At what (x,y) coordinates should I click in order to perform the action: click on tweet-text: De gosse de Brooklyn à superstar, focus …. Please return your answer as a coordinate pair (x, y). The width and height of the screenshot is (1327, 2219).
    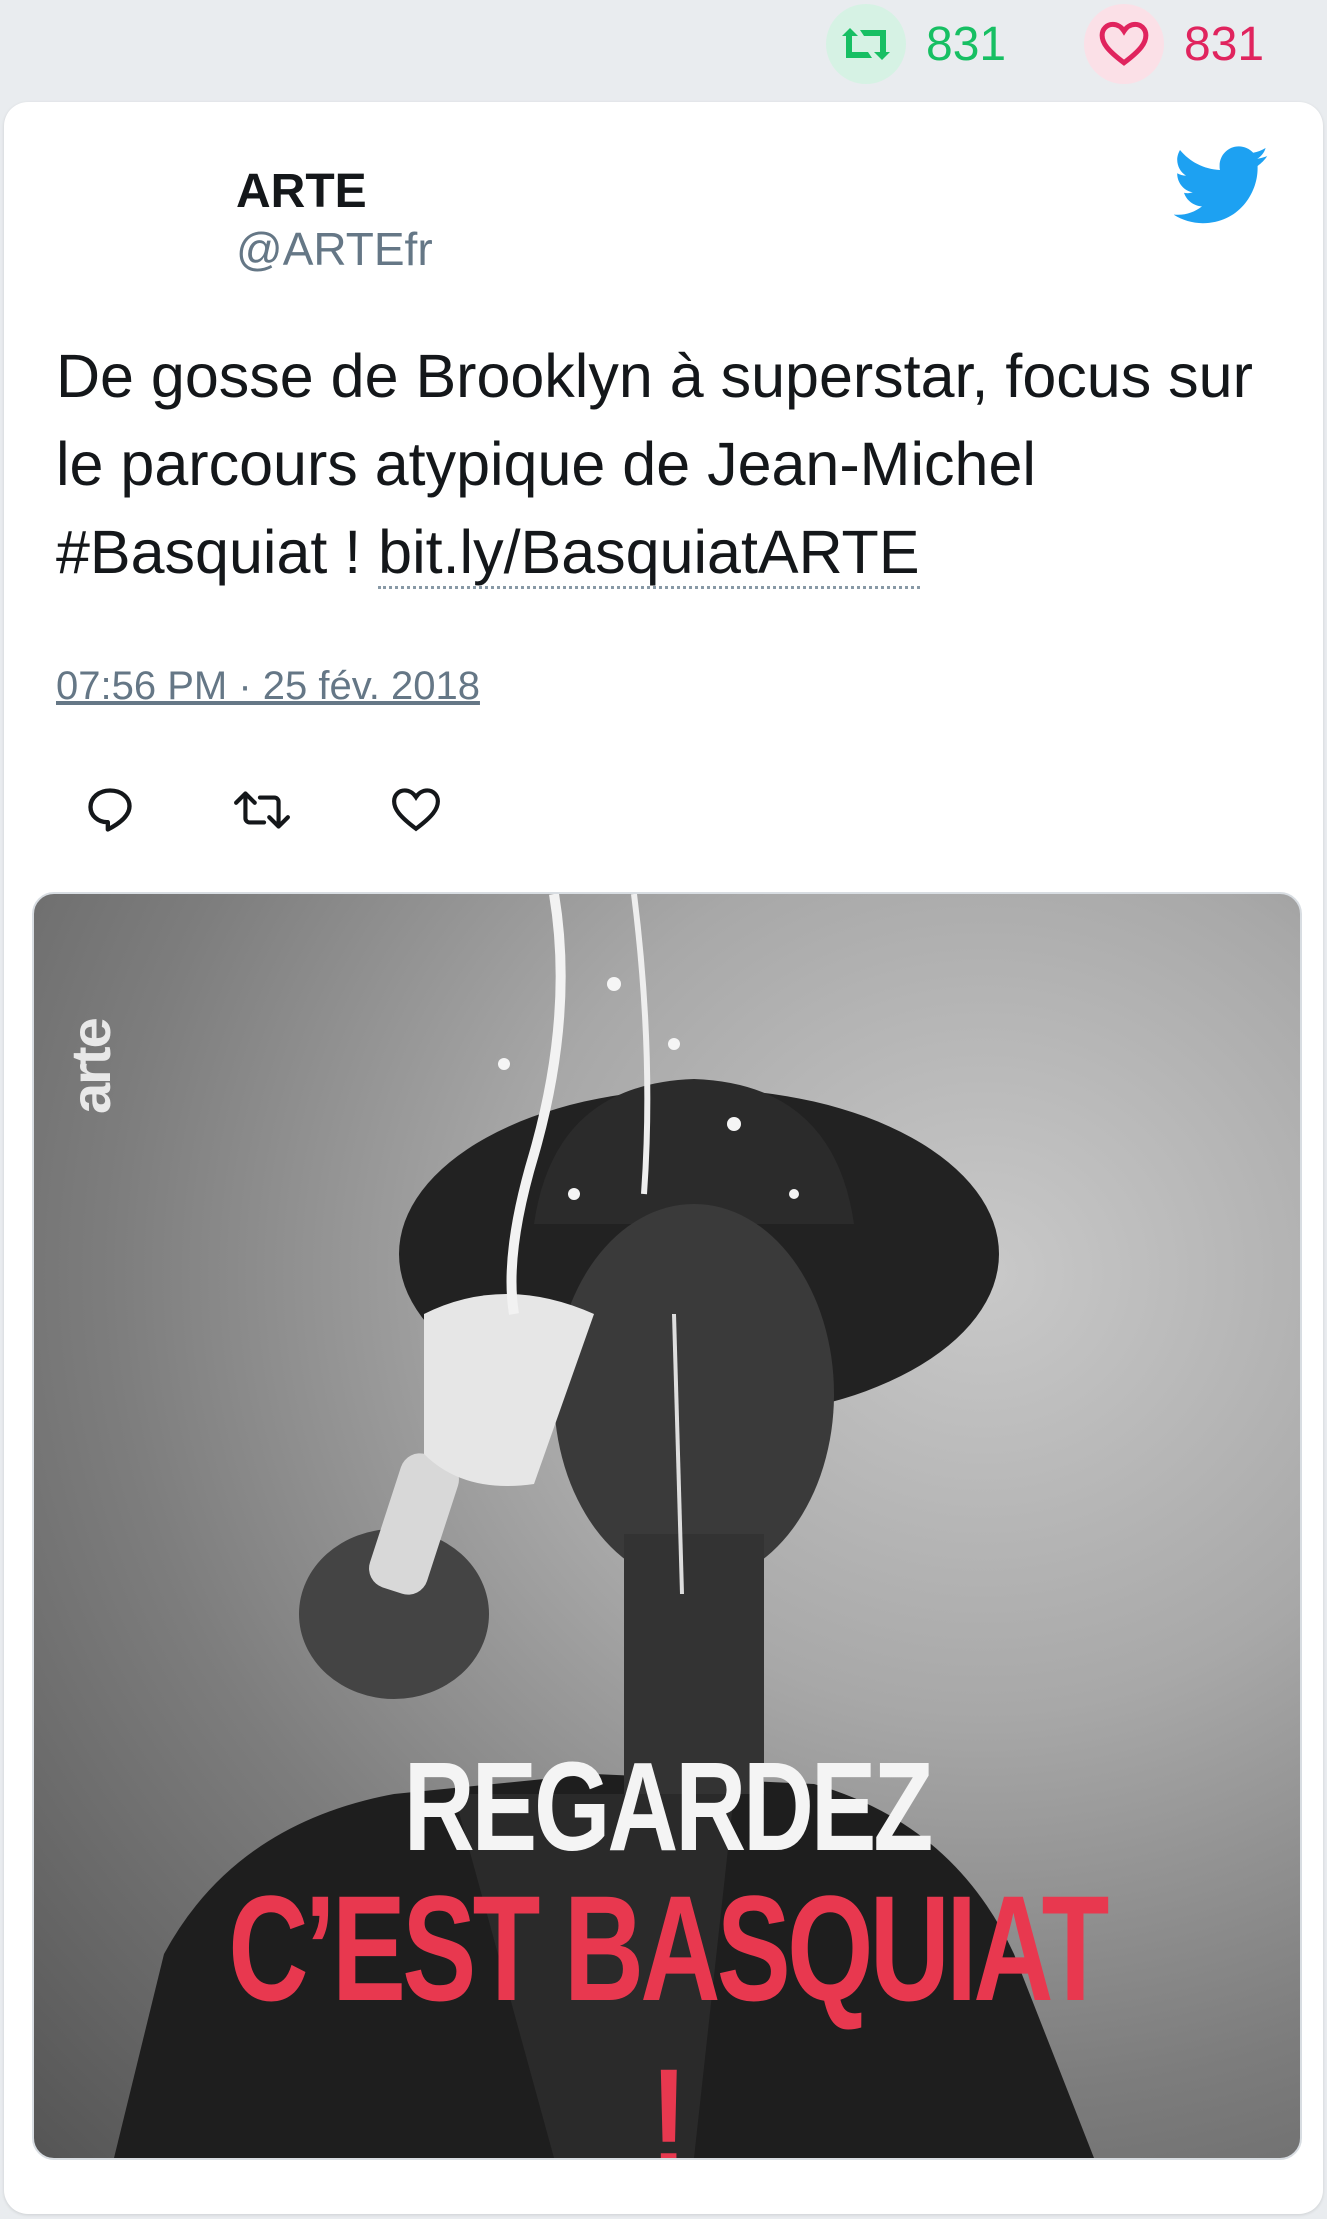
    Looking at the image, I should click on (666, 464).